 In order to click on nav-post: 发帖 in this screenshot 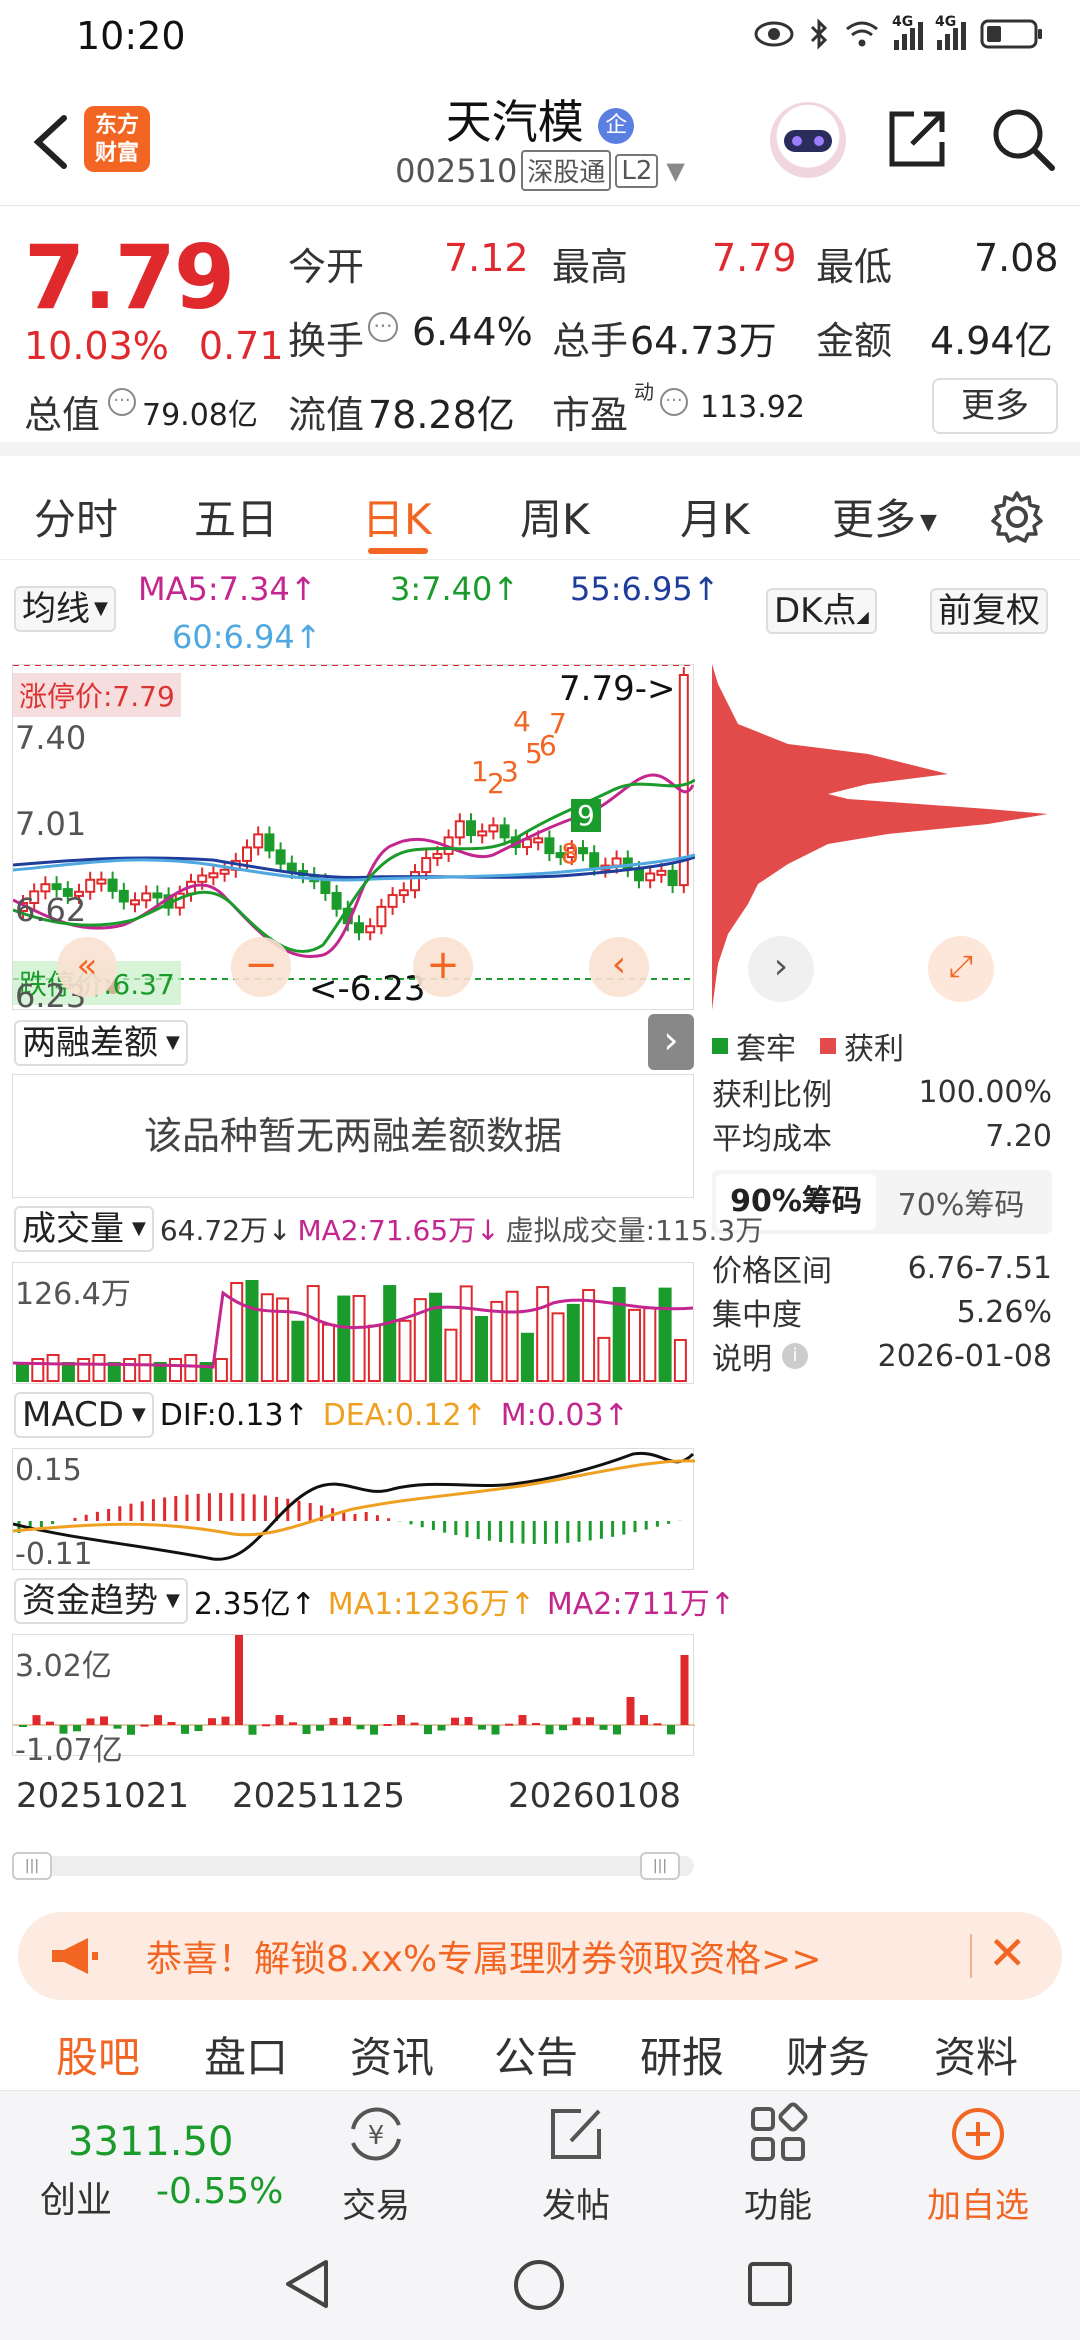, I will do `click(576, 2163)`.